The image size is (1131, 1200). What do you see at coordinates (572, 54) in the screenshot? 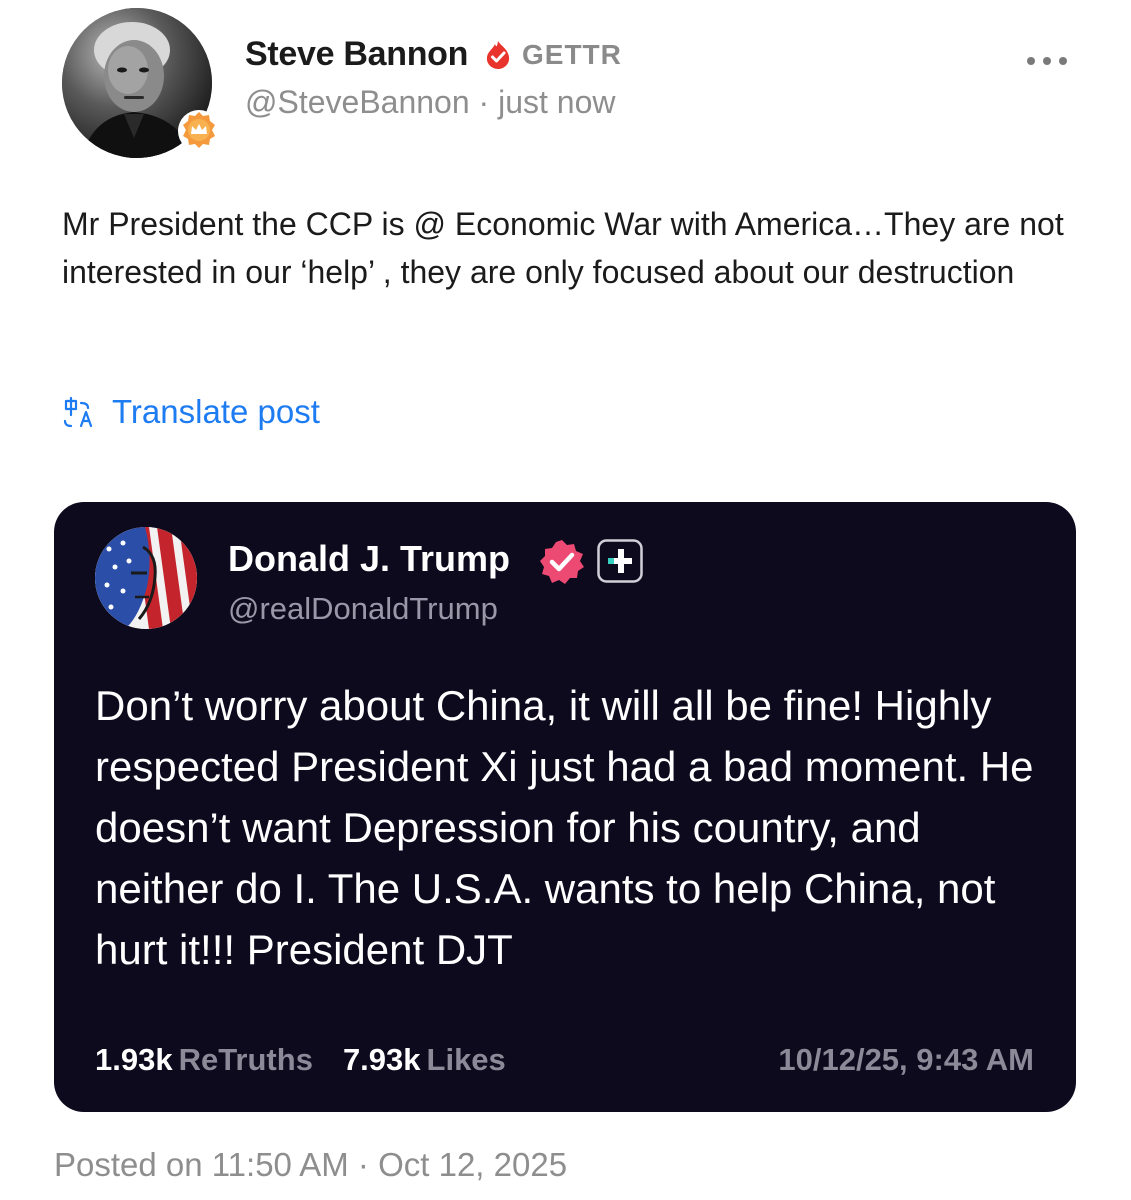
I see `platform-label: GETTR` at bounding box center [572, 54].